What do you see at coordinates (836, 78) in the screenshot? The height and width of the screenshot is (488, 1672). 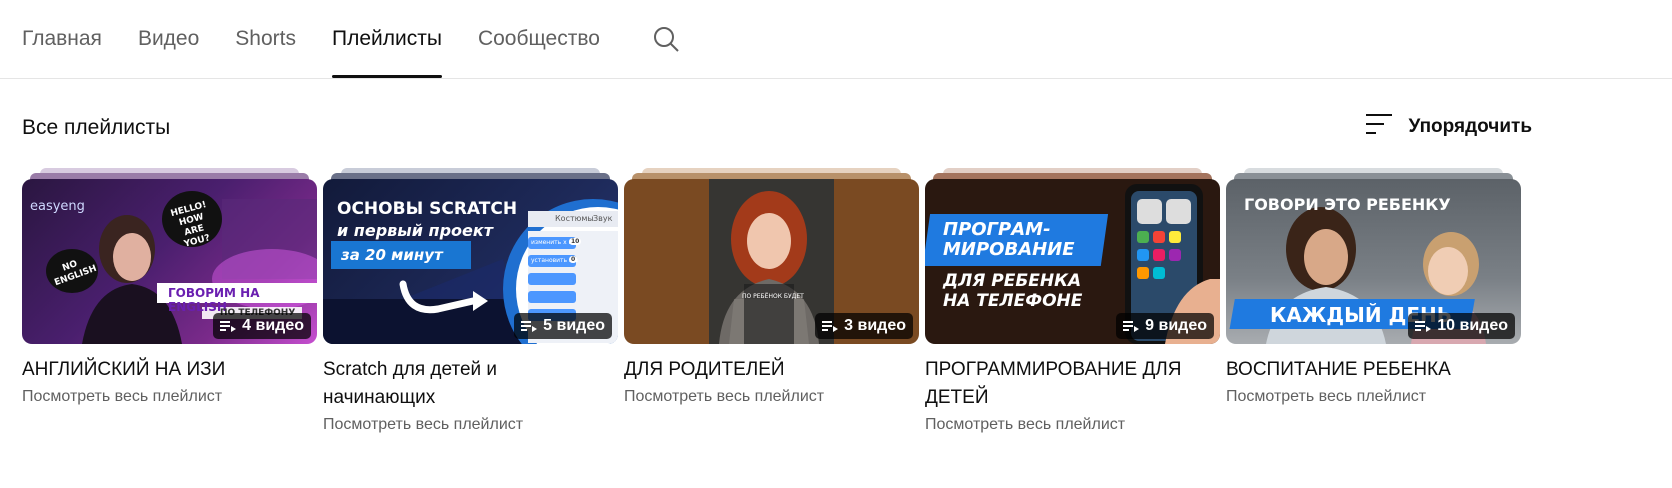 I see `tabs-divider` at bounding box center [836, 78].